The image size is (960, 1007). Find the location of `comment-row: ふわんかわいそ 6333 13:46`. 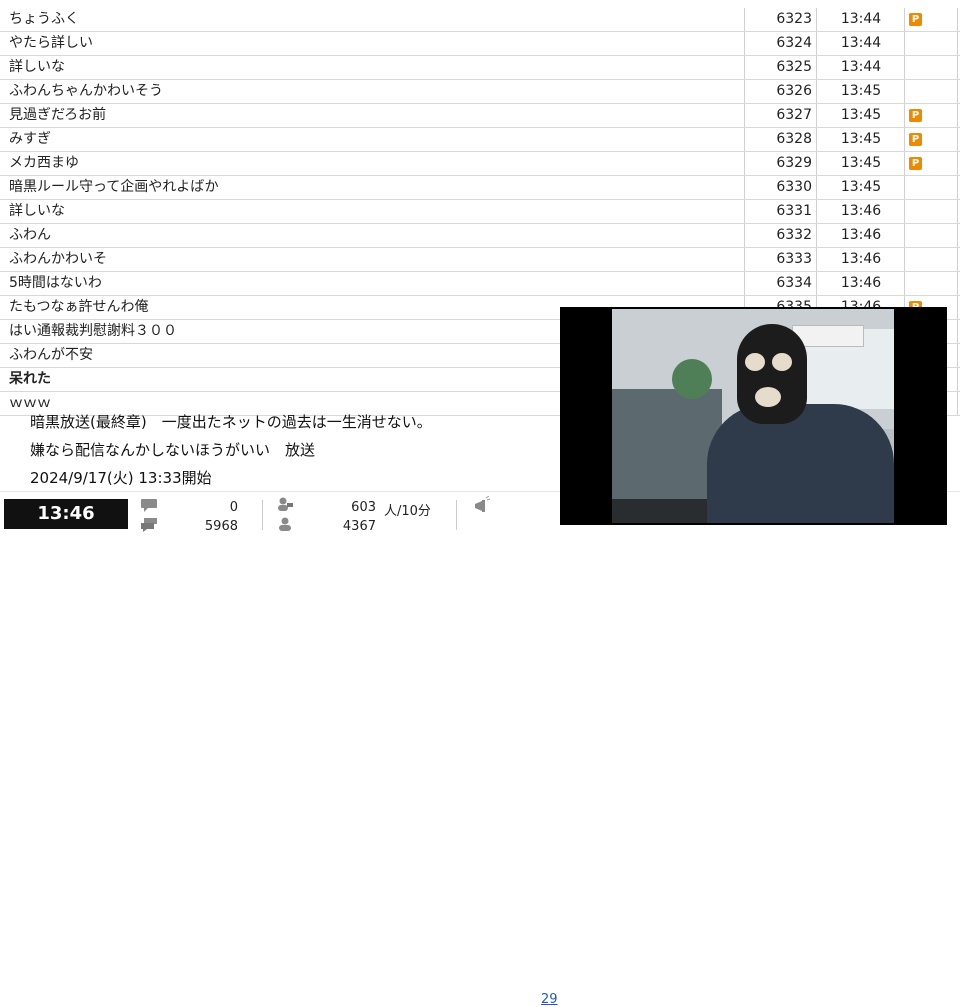

comment-row: ふわんかわいそ 6333 13:46 is located at coordinates (480, 260).